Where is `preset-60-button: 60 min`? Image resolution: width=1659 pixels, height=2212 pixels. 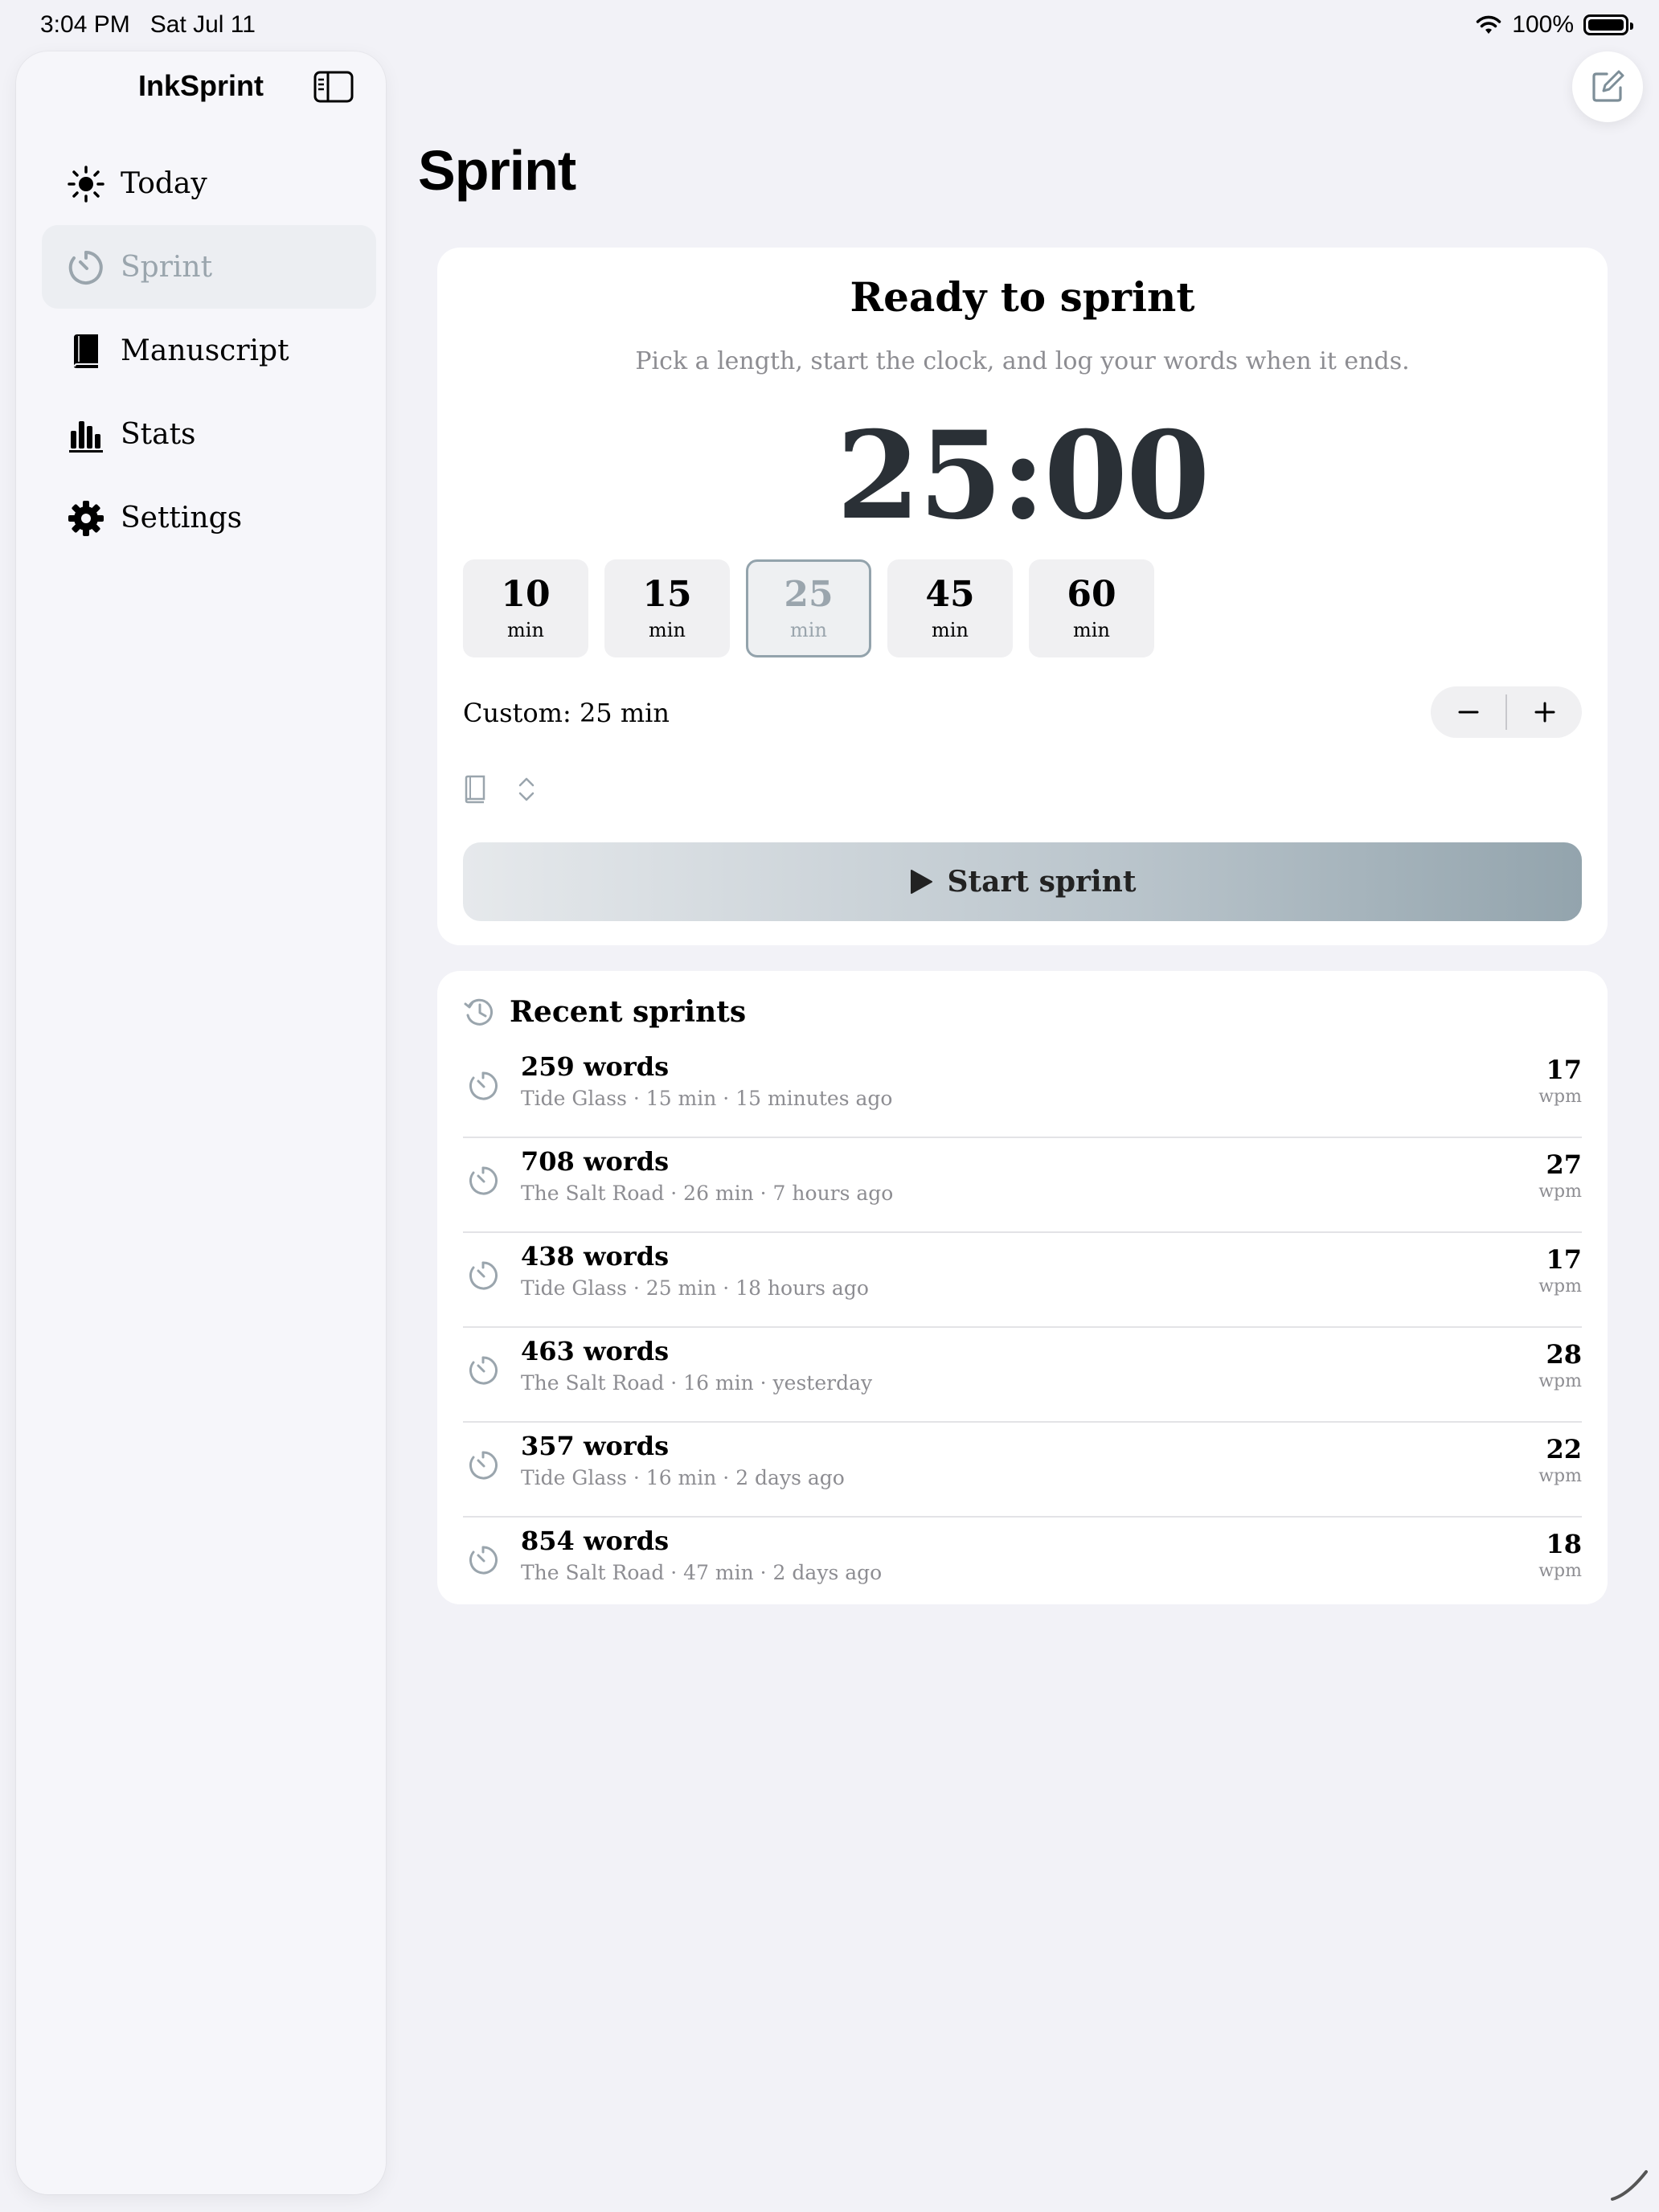 preset-60-button: 60 min is located at coordinates (1091, 608).